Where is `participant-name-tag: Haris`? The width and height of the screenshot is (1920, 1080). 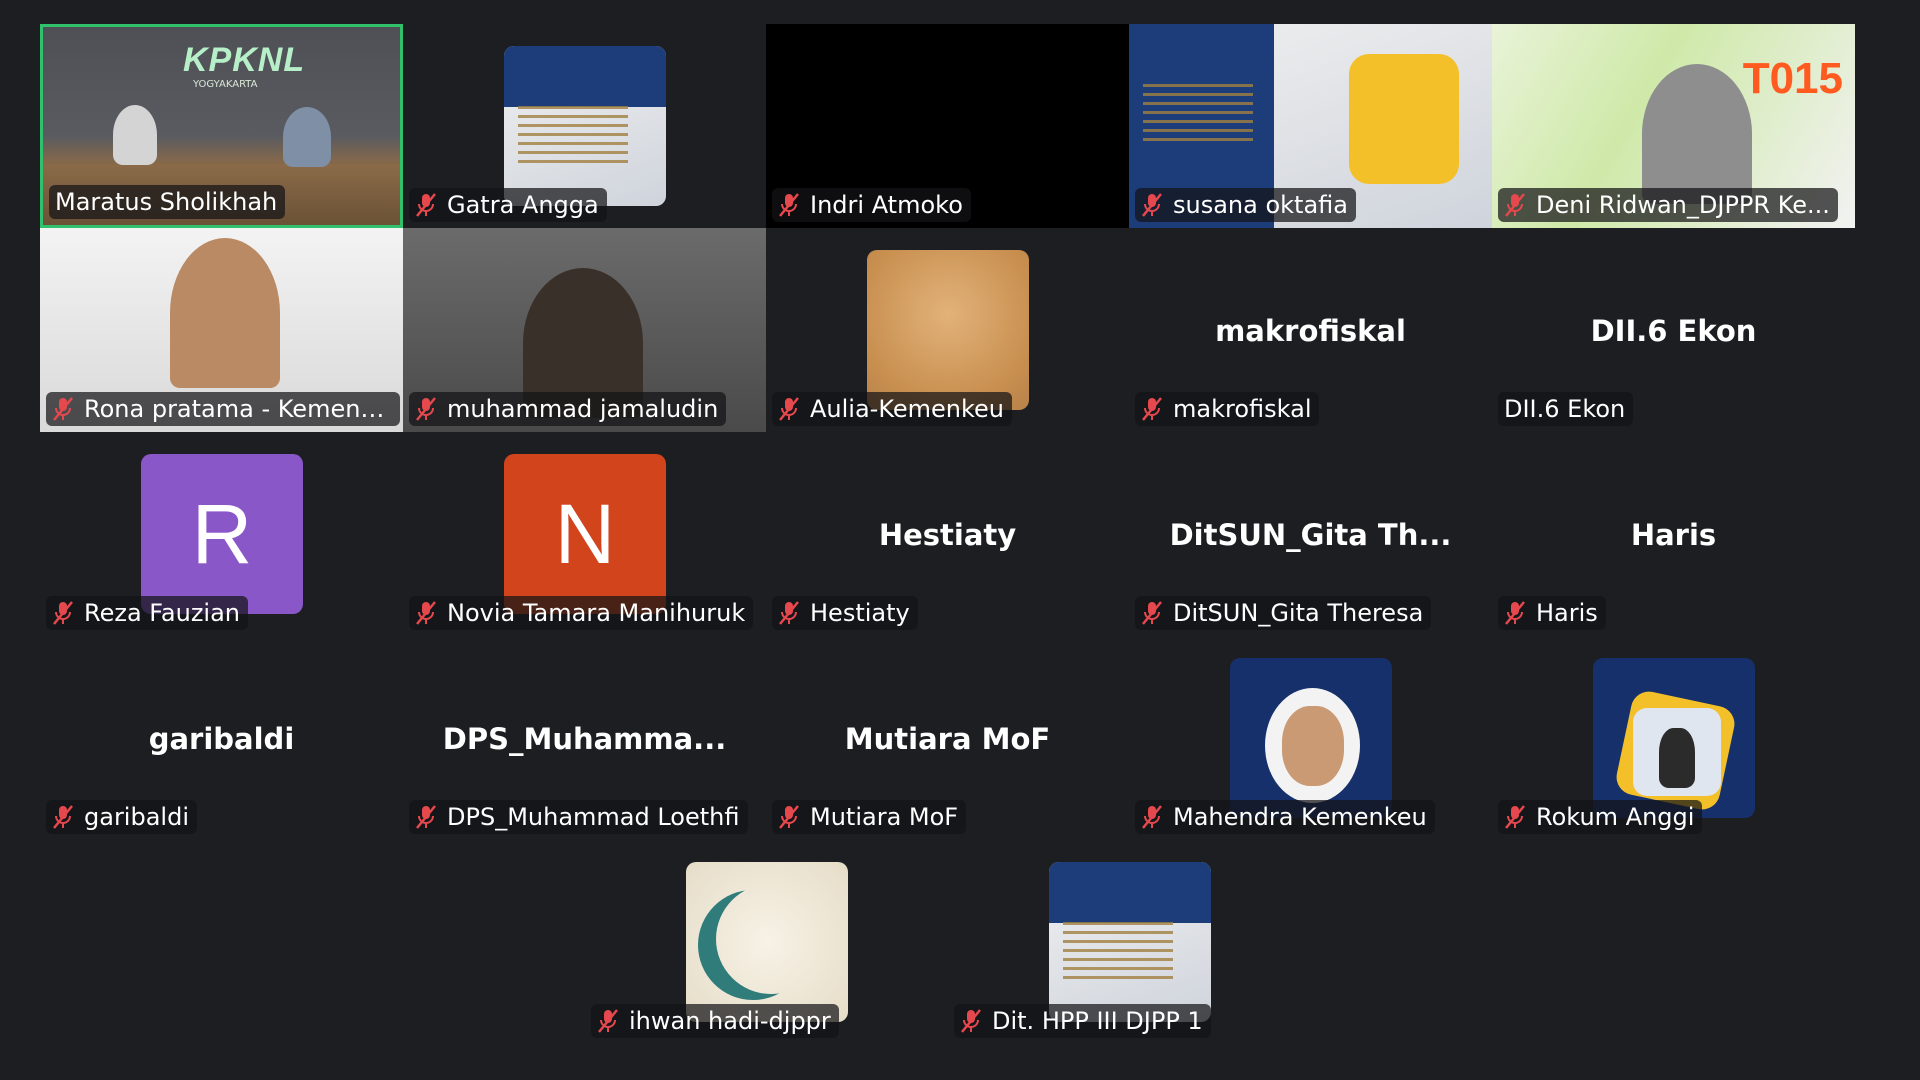 participant-name-tag: Haris is located at coordinates (1552, 613).